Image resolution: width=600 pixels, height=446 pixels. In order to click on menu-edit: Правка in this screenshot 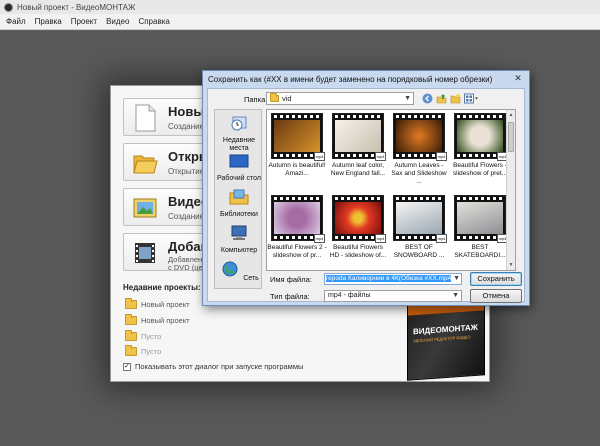, I will do `click(48, 21)`.